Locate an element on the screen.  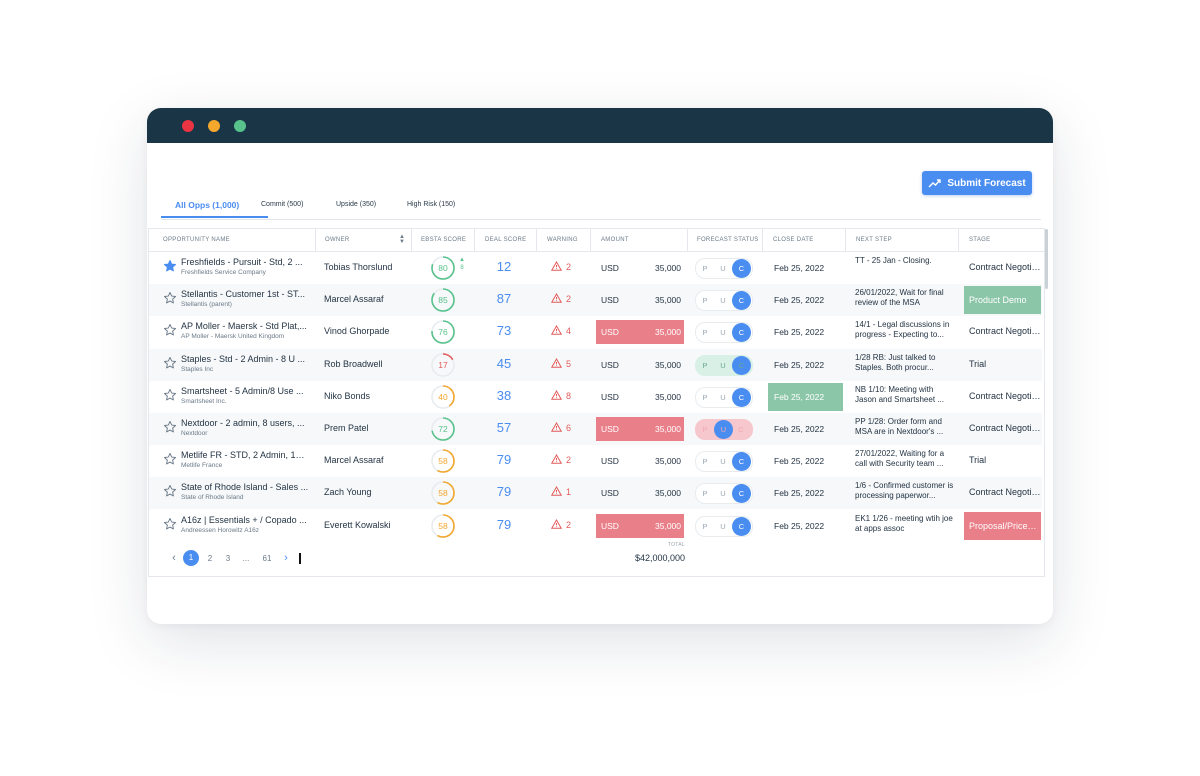
minimize-window-button is located at coordinates (214, 126).